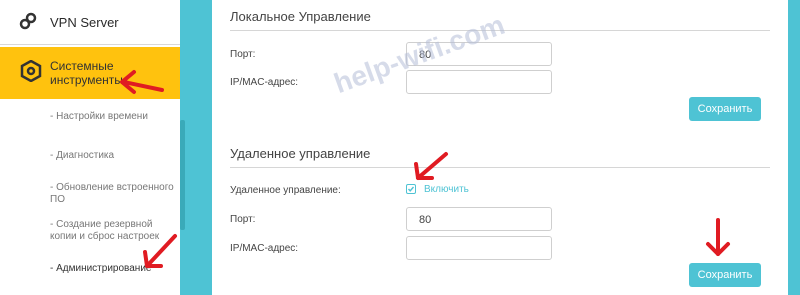  I want to click on remote-port-input: 80, so click(479, 219).